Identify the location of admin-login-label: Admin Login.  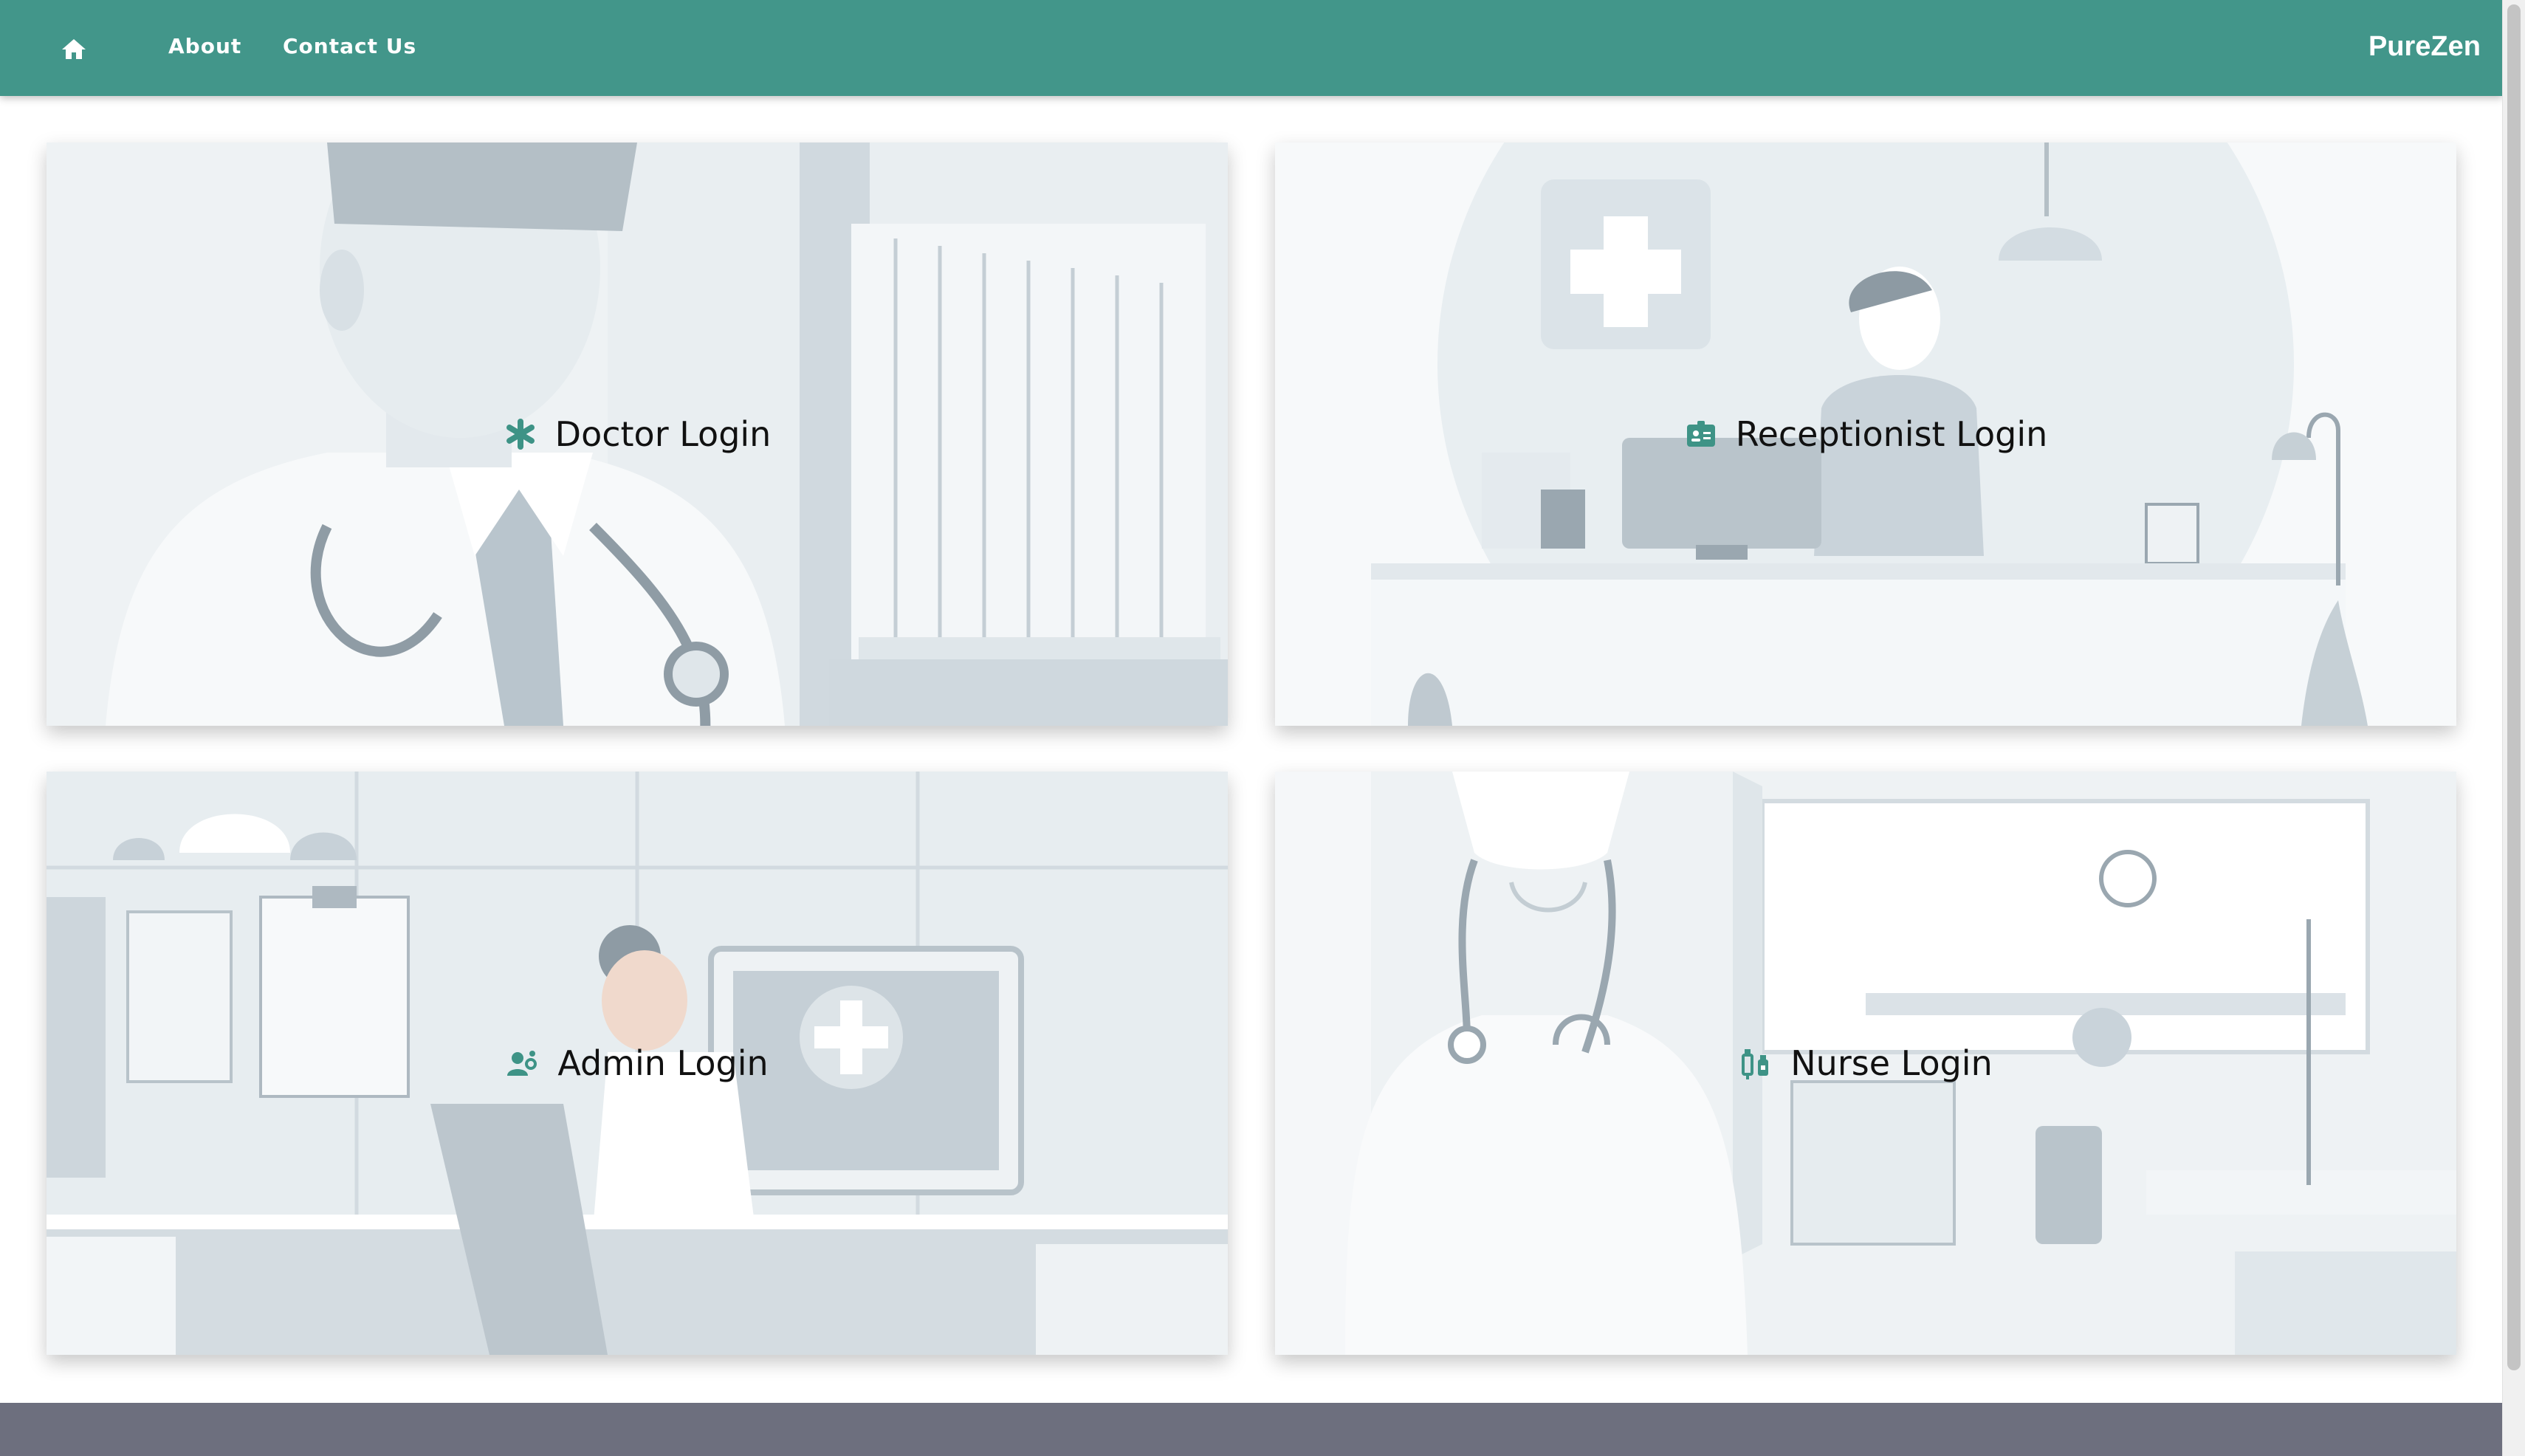
(663, 1063).